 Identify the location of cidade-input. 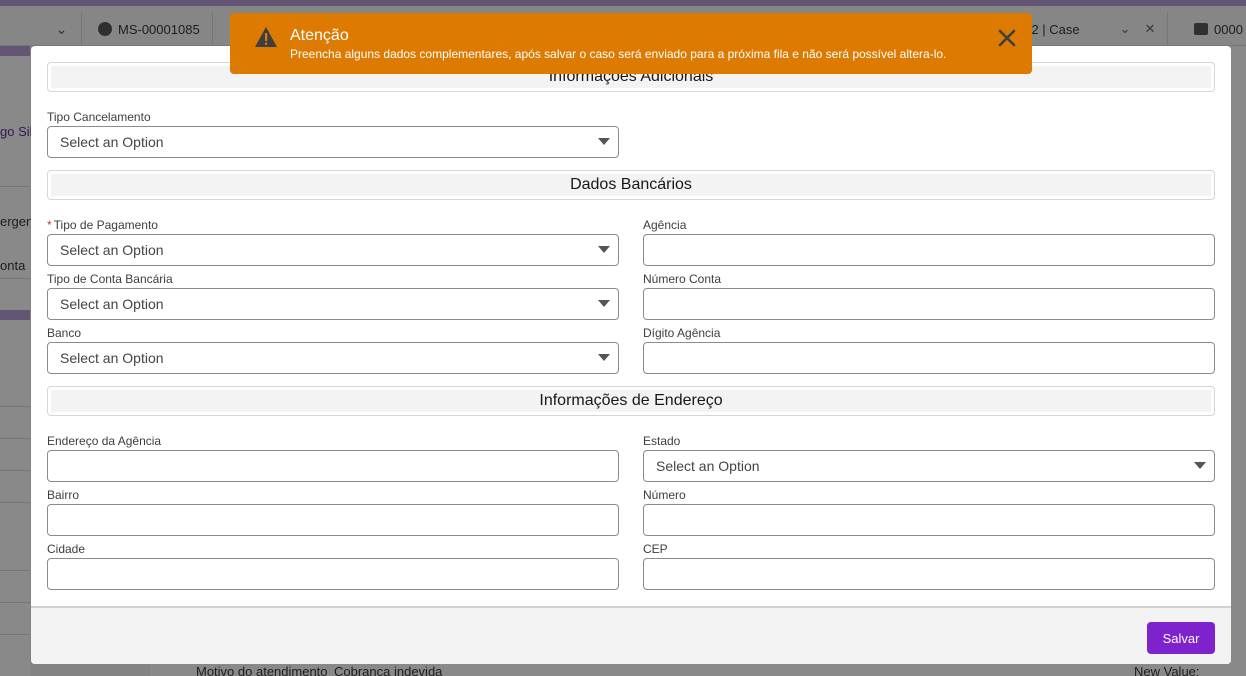
(333, 574).